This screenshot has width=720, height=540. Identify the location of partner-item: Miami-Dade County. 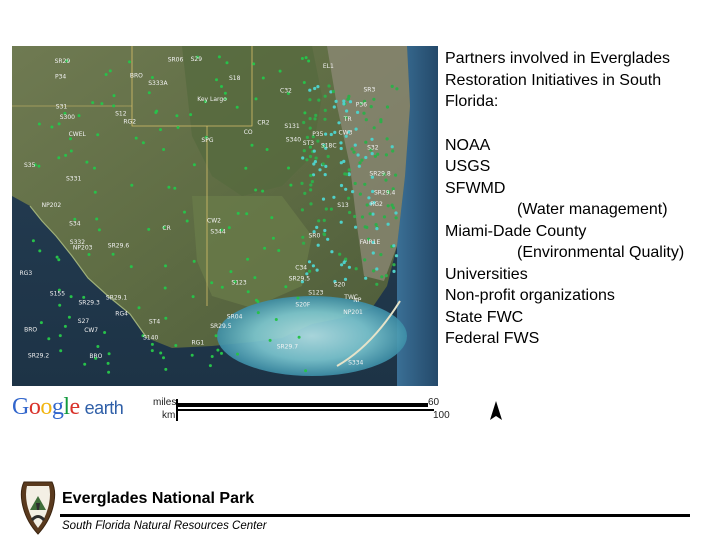
(516, 231).